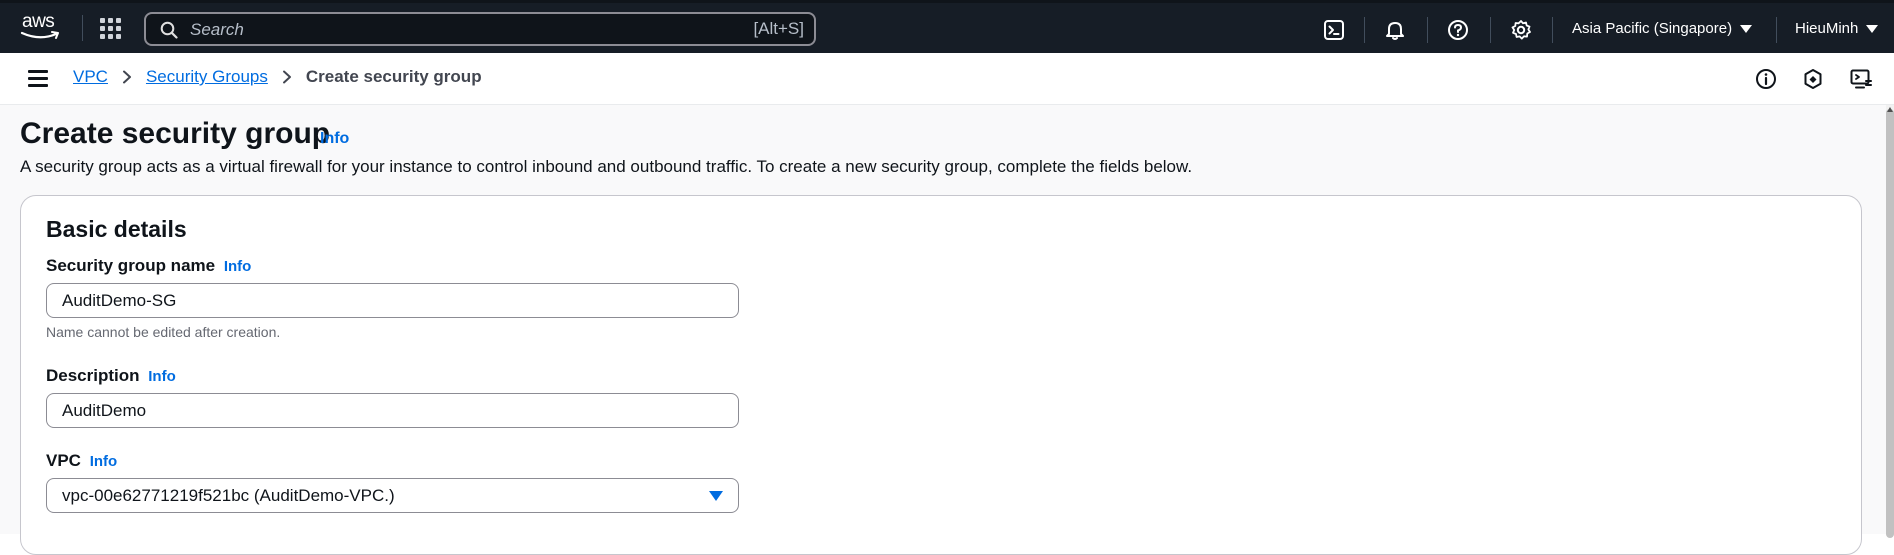 Image resolution: width=1894 pixels, height=555 pixels. I want to click on security-group-name-label: Security group name Info, so click(148, 266).